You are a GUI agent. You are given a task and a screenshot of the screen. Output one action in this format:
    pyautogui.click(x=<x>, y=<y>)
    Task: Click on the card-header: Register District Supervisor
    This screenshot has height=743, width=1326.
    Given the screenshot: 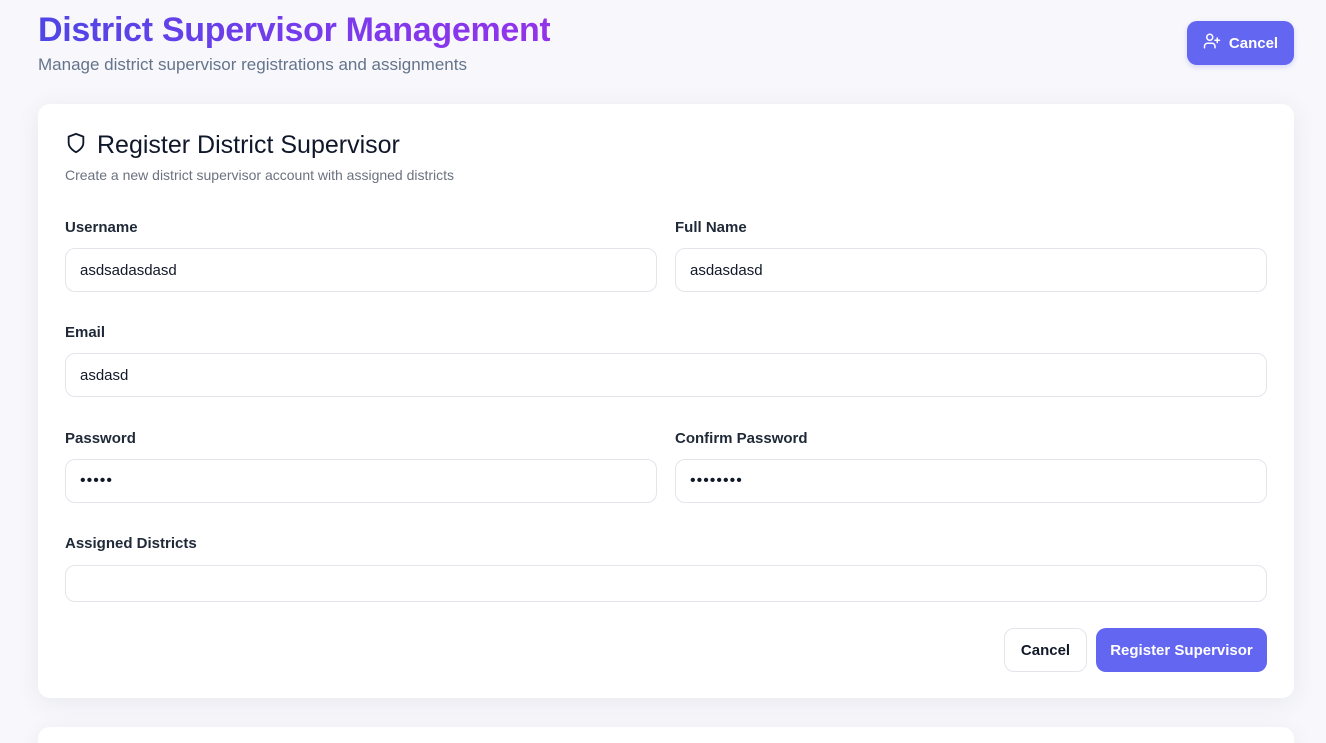 What is the action you would take?
    pyautogui.click(x=232, y=145)
    